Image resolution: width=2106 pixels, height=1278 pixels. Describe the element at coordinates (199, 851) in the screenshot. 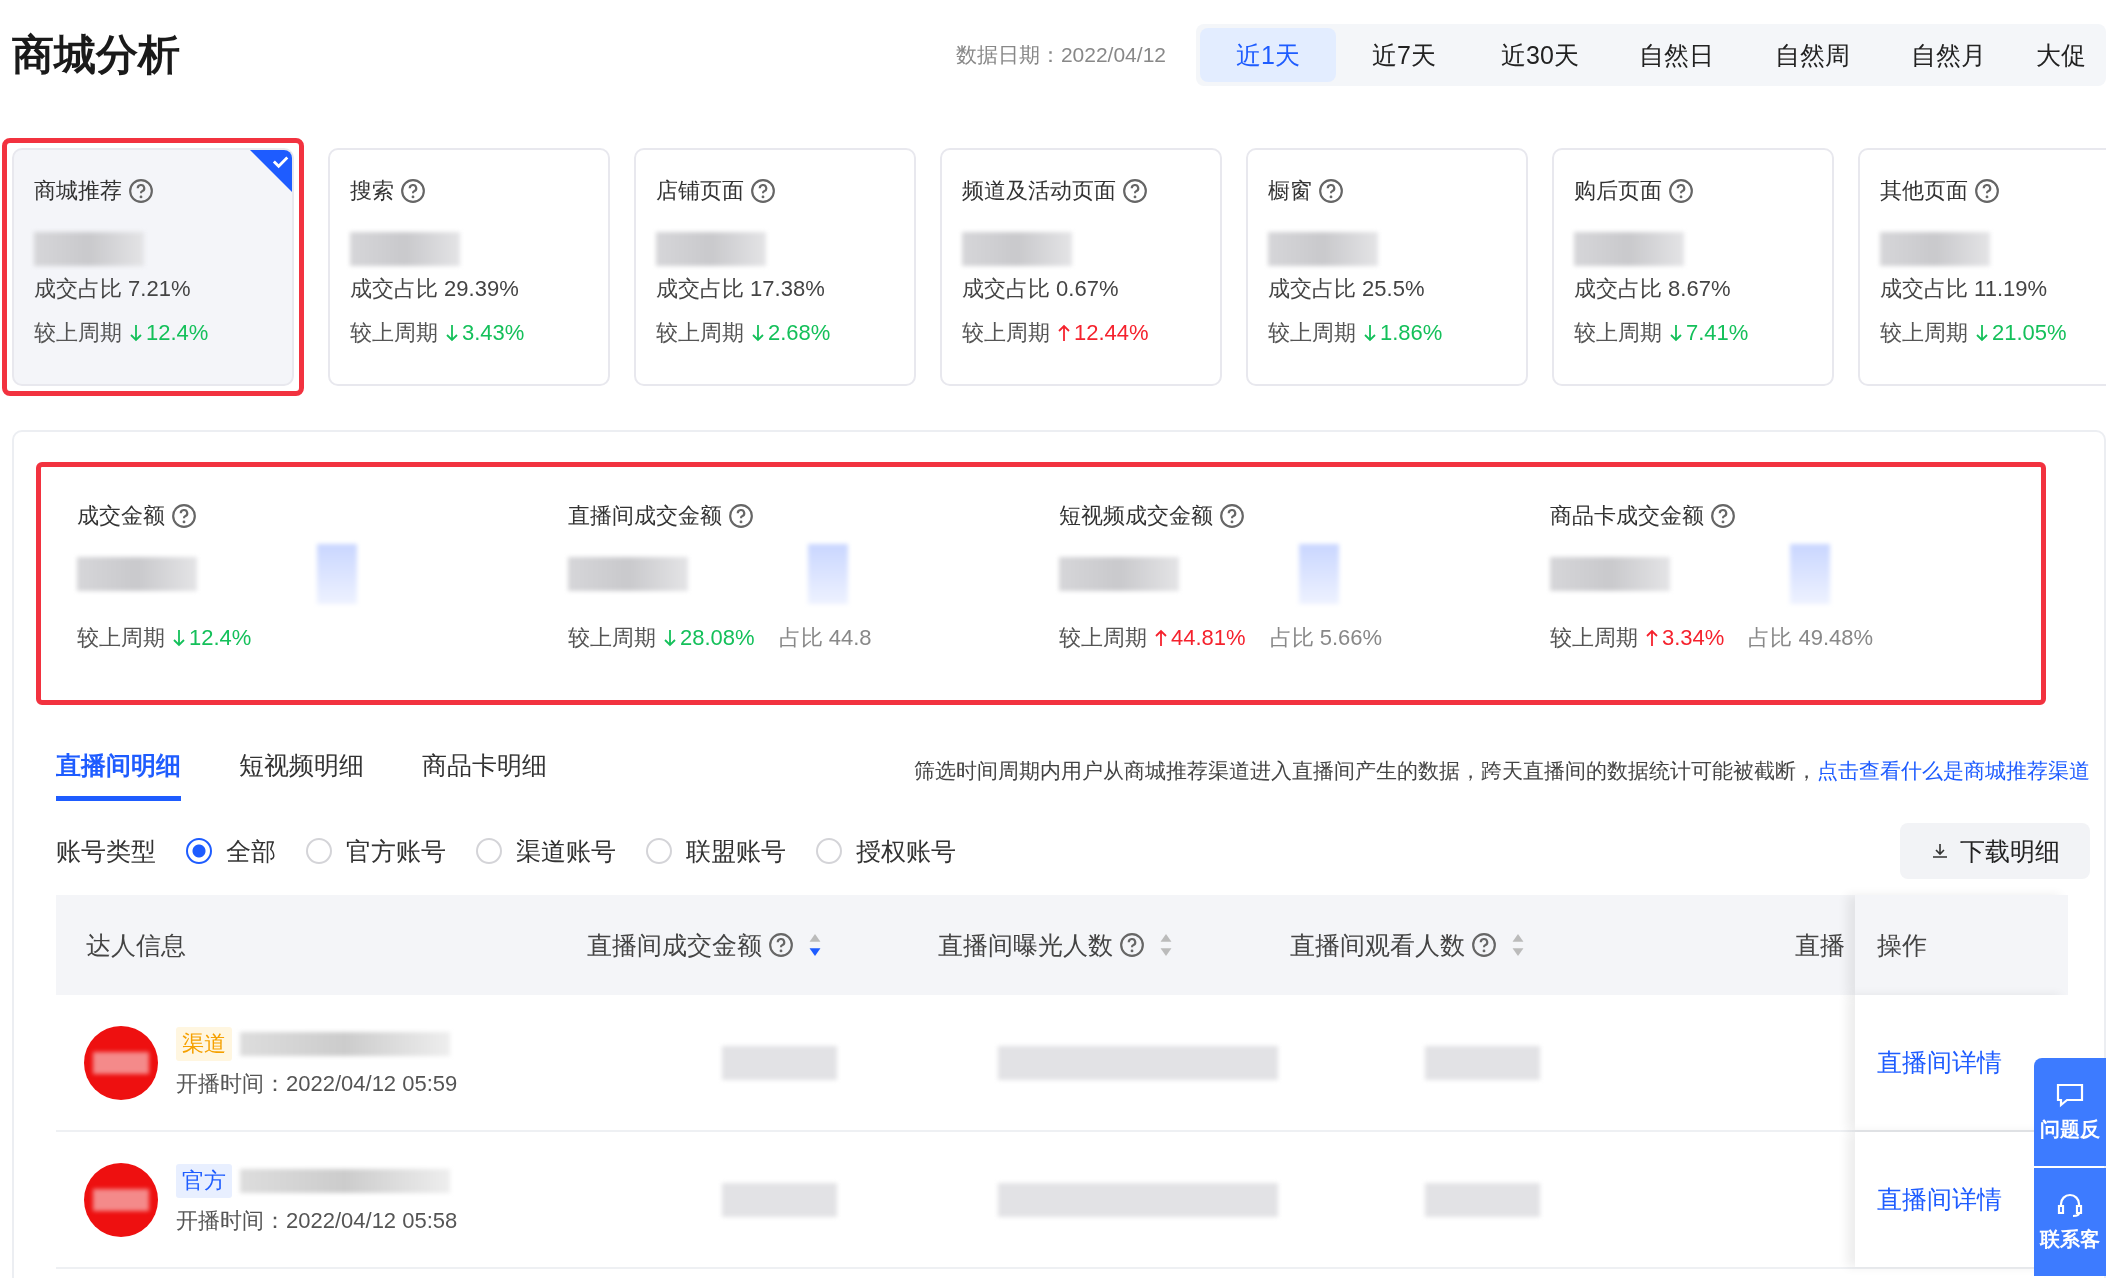

I see `radio-button` at that location.